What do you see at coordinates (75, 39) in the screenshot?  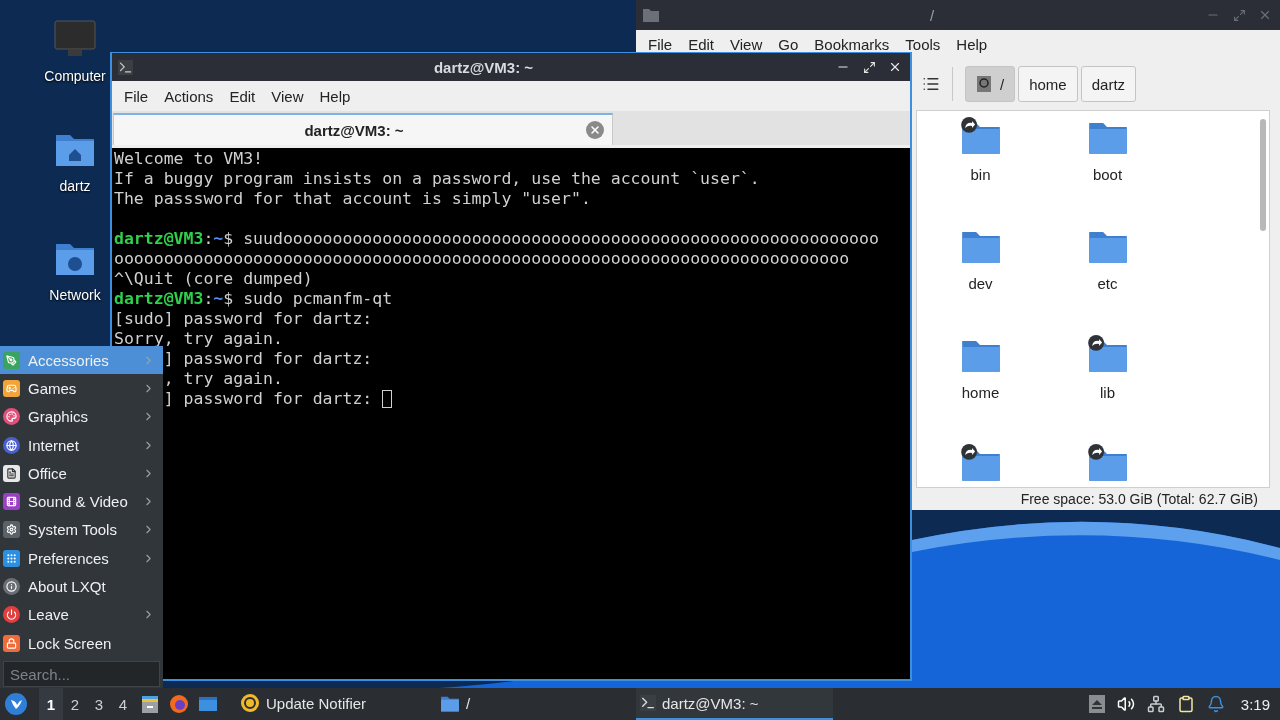 I see `monitor-icon` at bounding box center [75, 39].